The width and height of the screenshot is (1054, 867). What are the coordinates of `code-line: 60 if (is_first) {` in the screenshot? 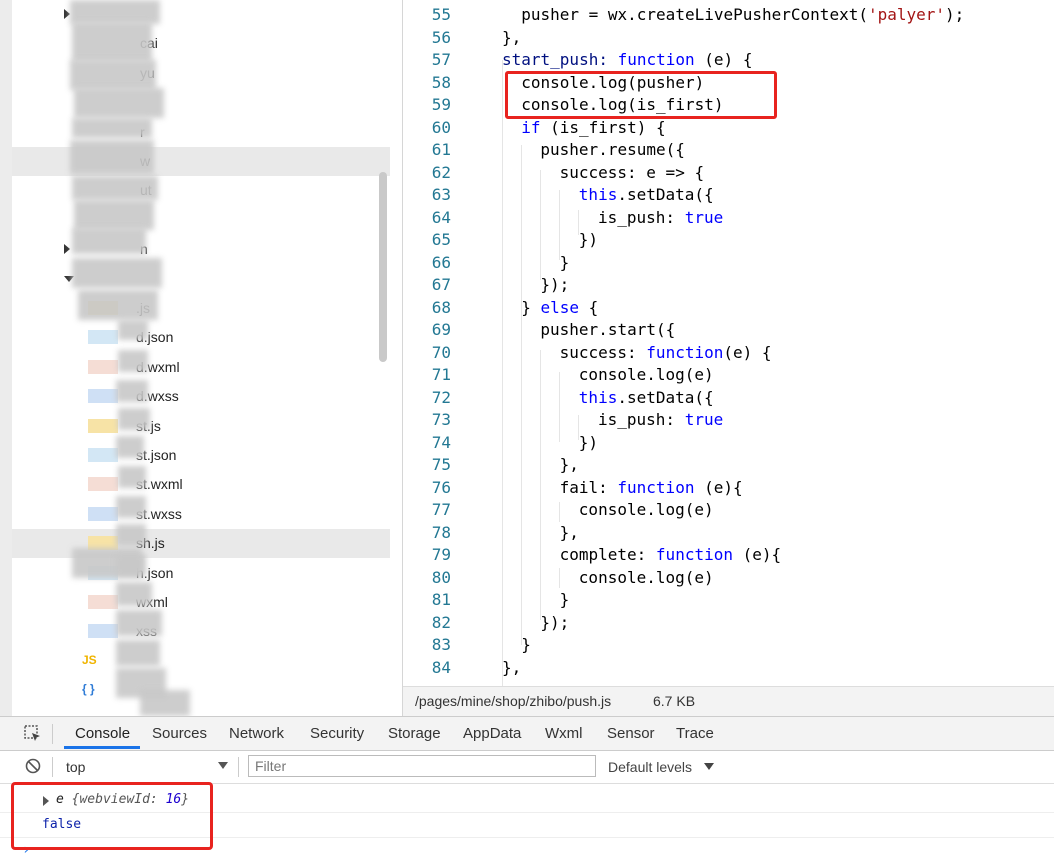 It's located at (728, 128).